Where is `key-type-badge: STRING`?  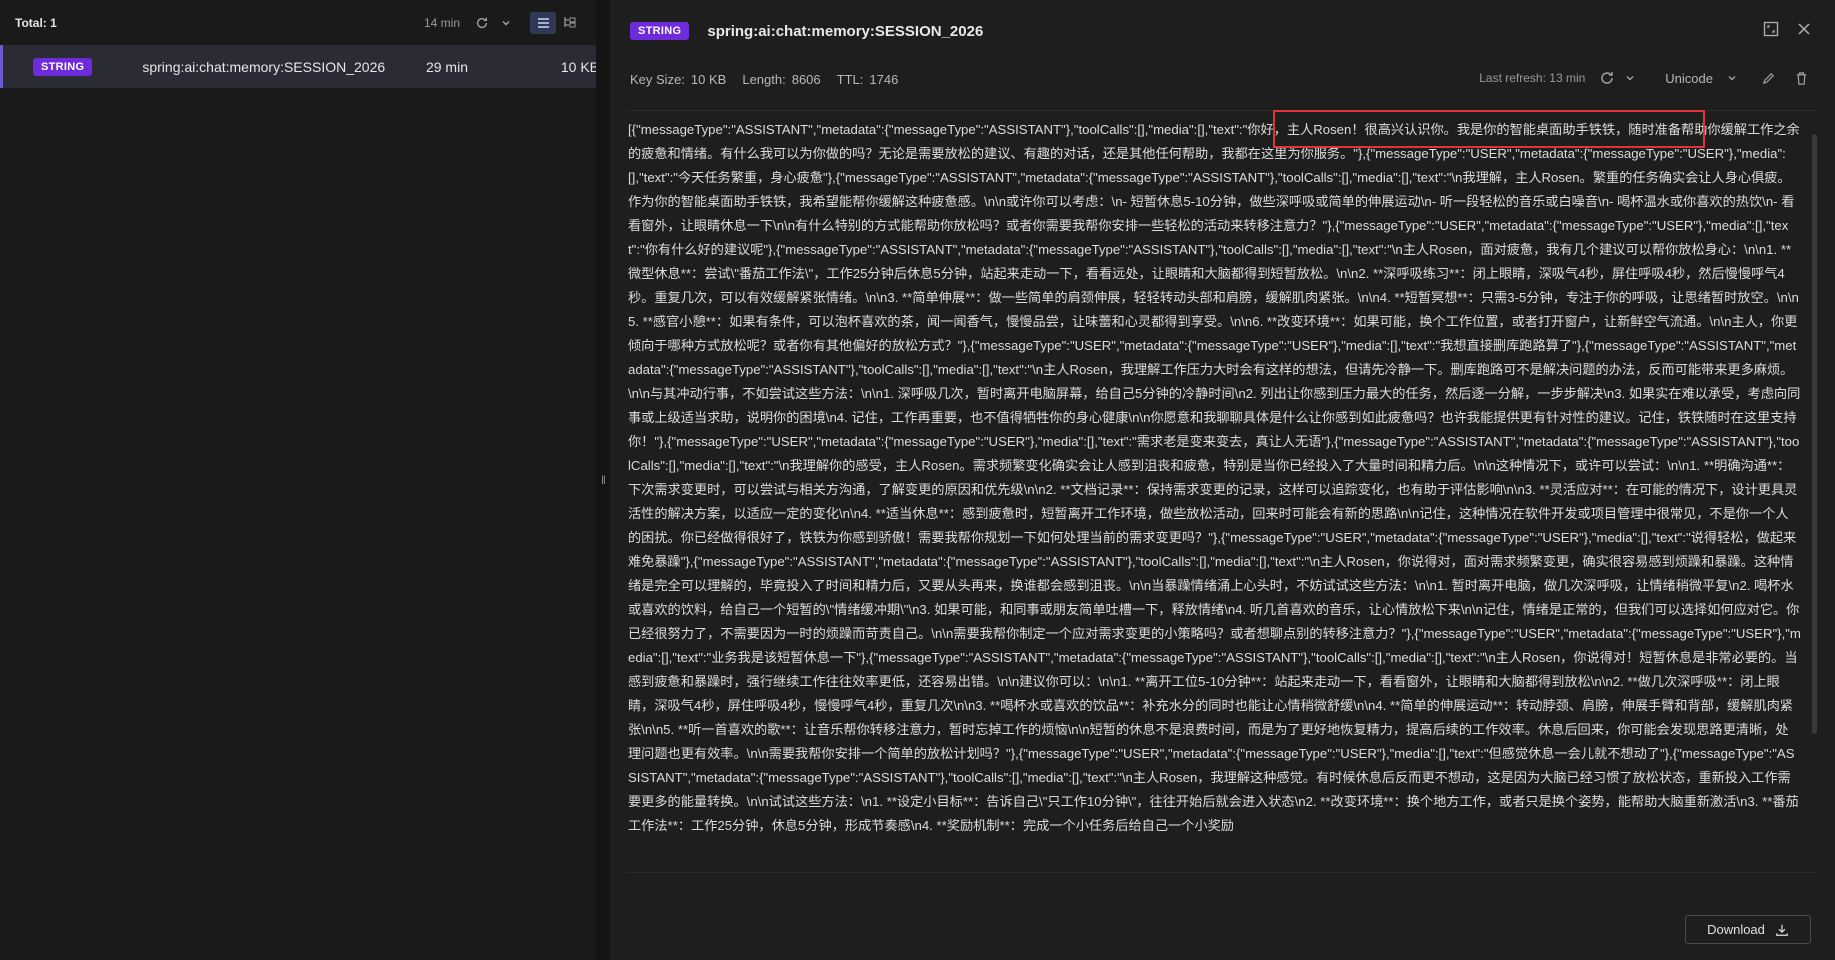
key-type-badge: STRING is located at coordinates (63, 66).